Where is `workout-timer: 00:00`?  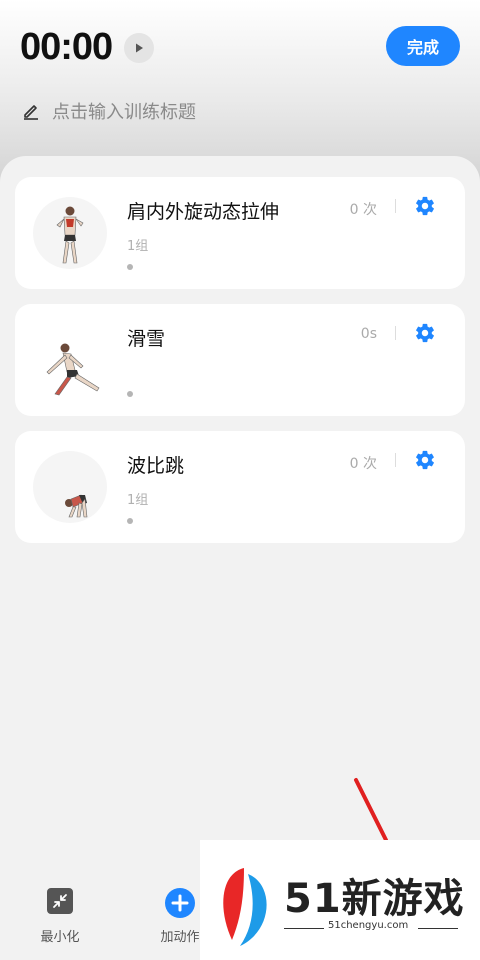 workout-timer: 00:00 is located at coordinates (66, 47).